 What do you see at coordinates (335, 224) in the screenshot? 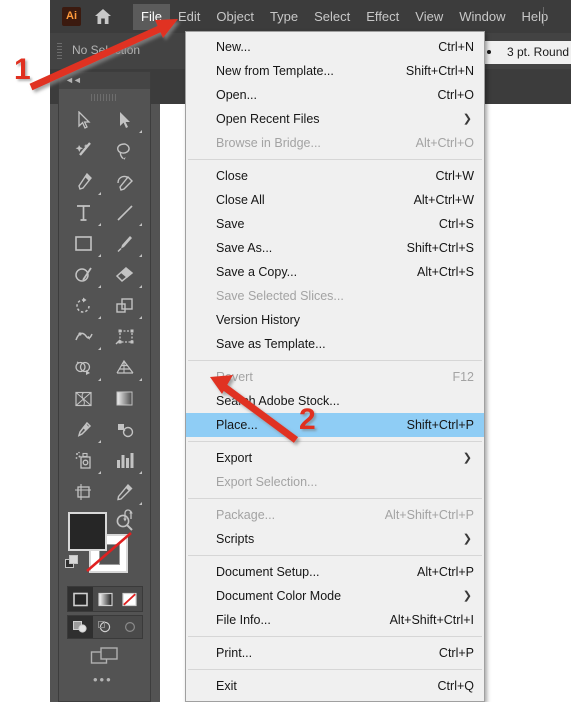
I see `menu-item-save: Save Ctrl+S` at bounding box center [335, 224].